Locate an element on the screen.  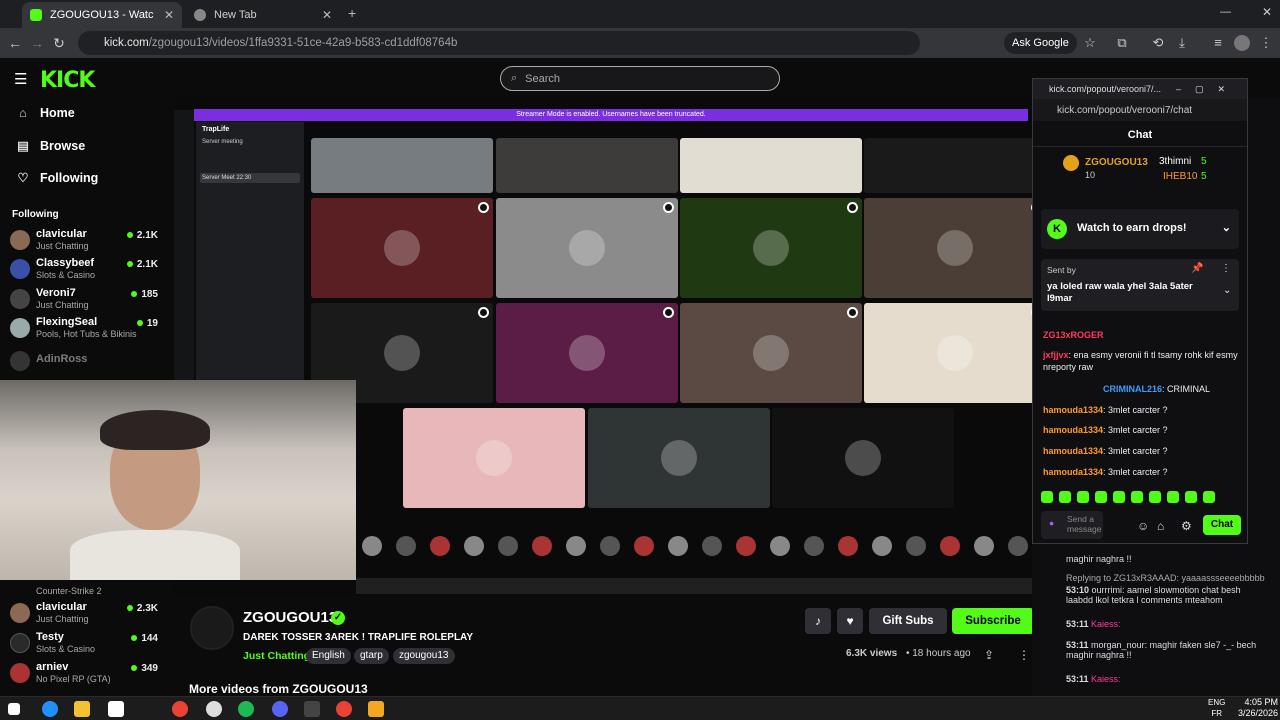
forward-icon: → is located at coordinates (37, 43).